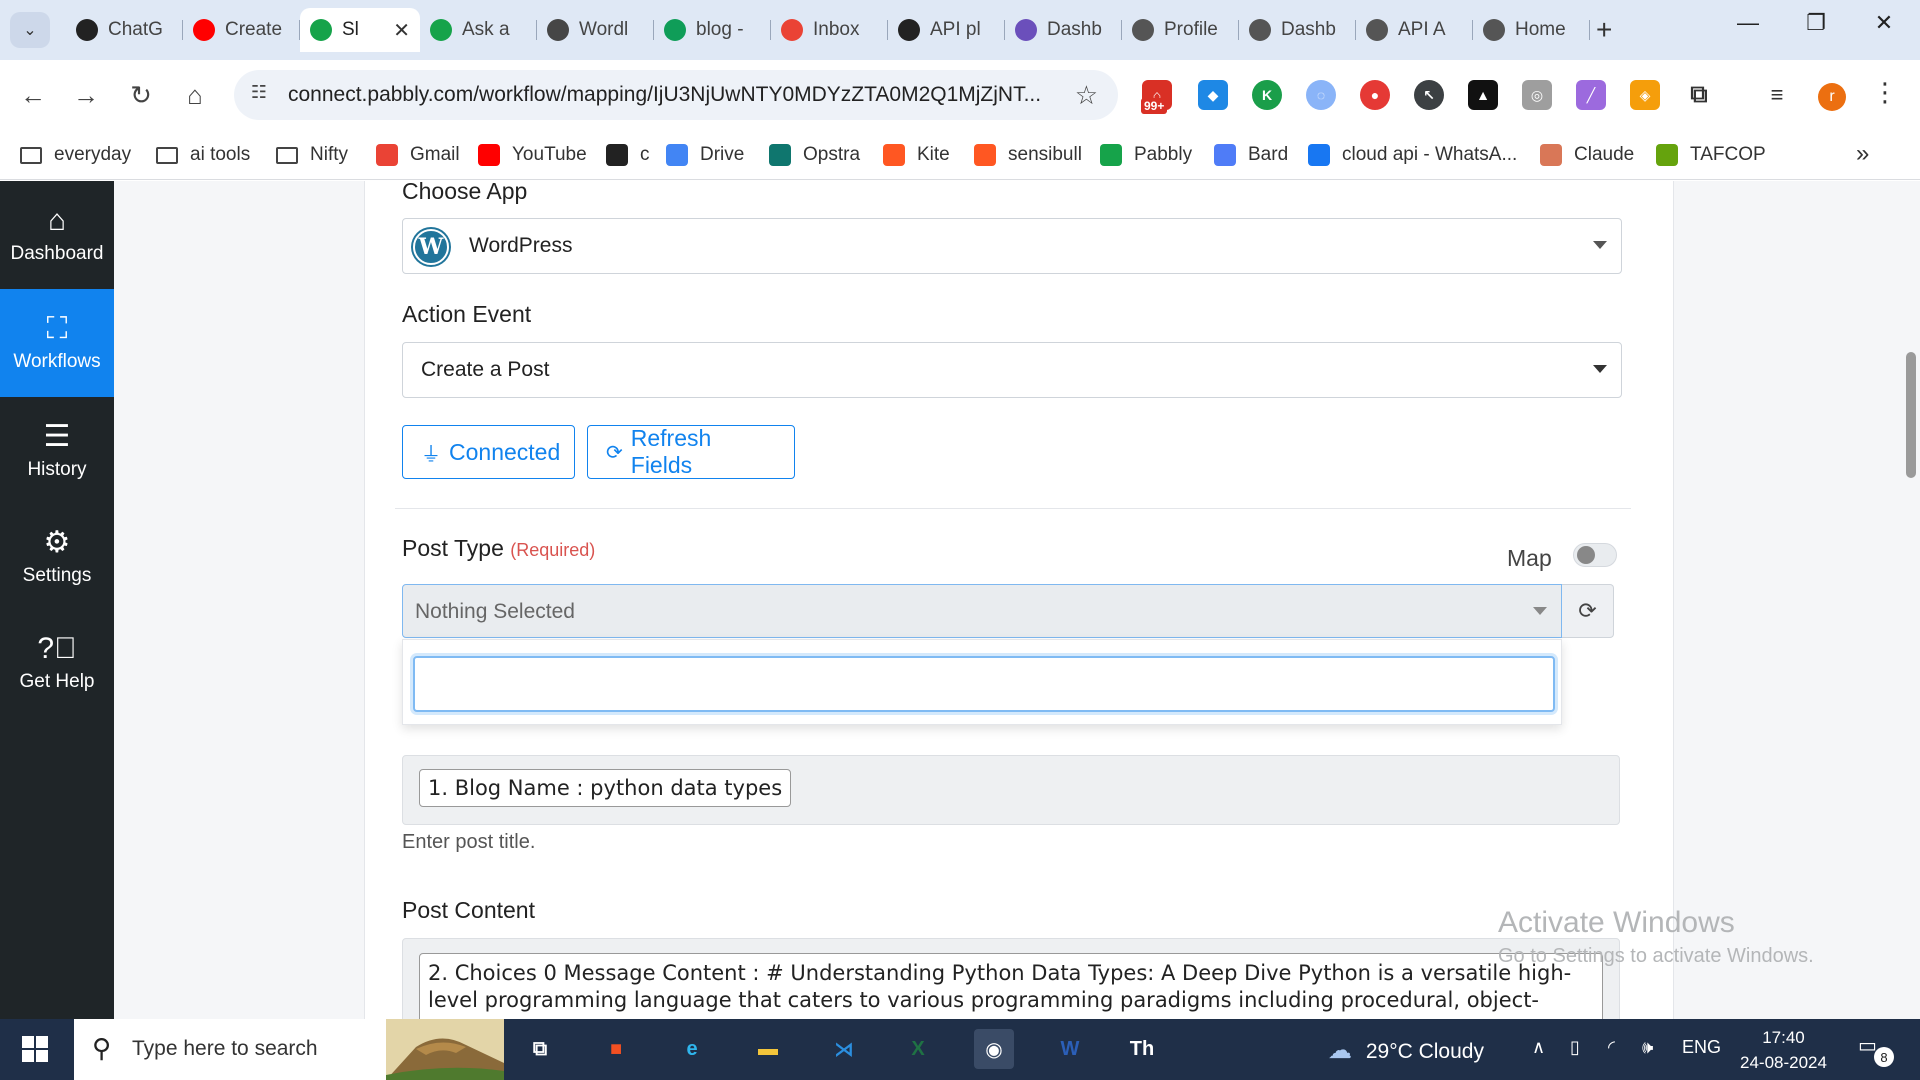 The height and width of the screenshot is (1080, 1920). Describe the element at coordinates (259, 95) in the screenshot. I see `site-info-icon: ☷` at that location.